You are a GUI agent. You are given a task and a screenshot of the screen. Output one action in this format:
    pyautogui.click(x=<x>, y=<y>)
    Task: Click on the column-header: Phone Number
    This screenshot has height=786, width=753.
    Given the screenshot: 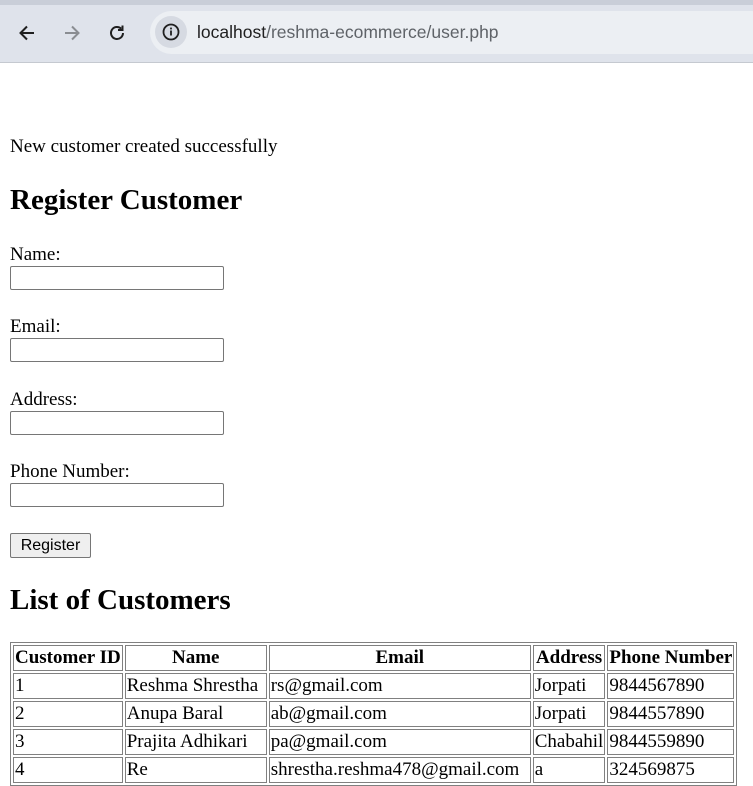 What is the action you would take?
    pyautogui.click(x=671, y=658)
    